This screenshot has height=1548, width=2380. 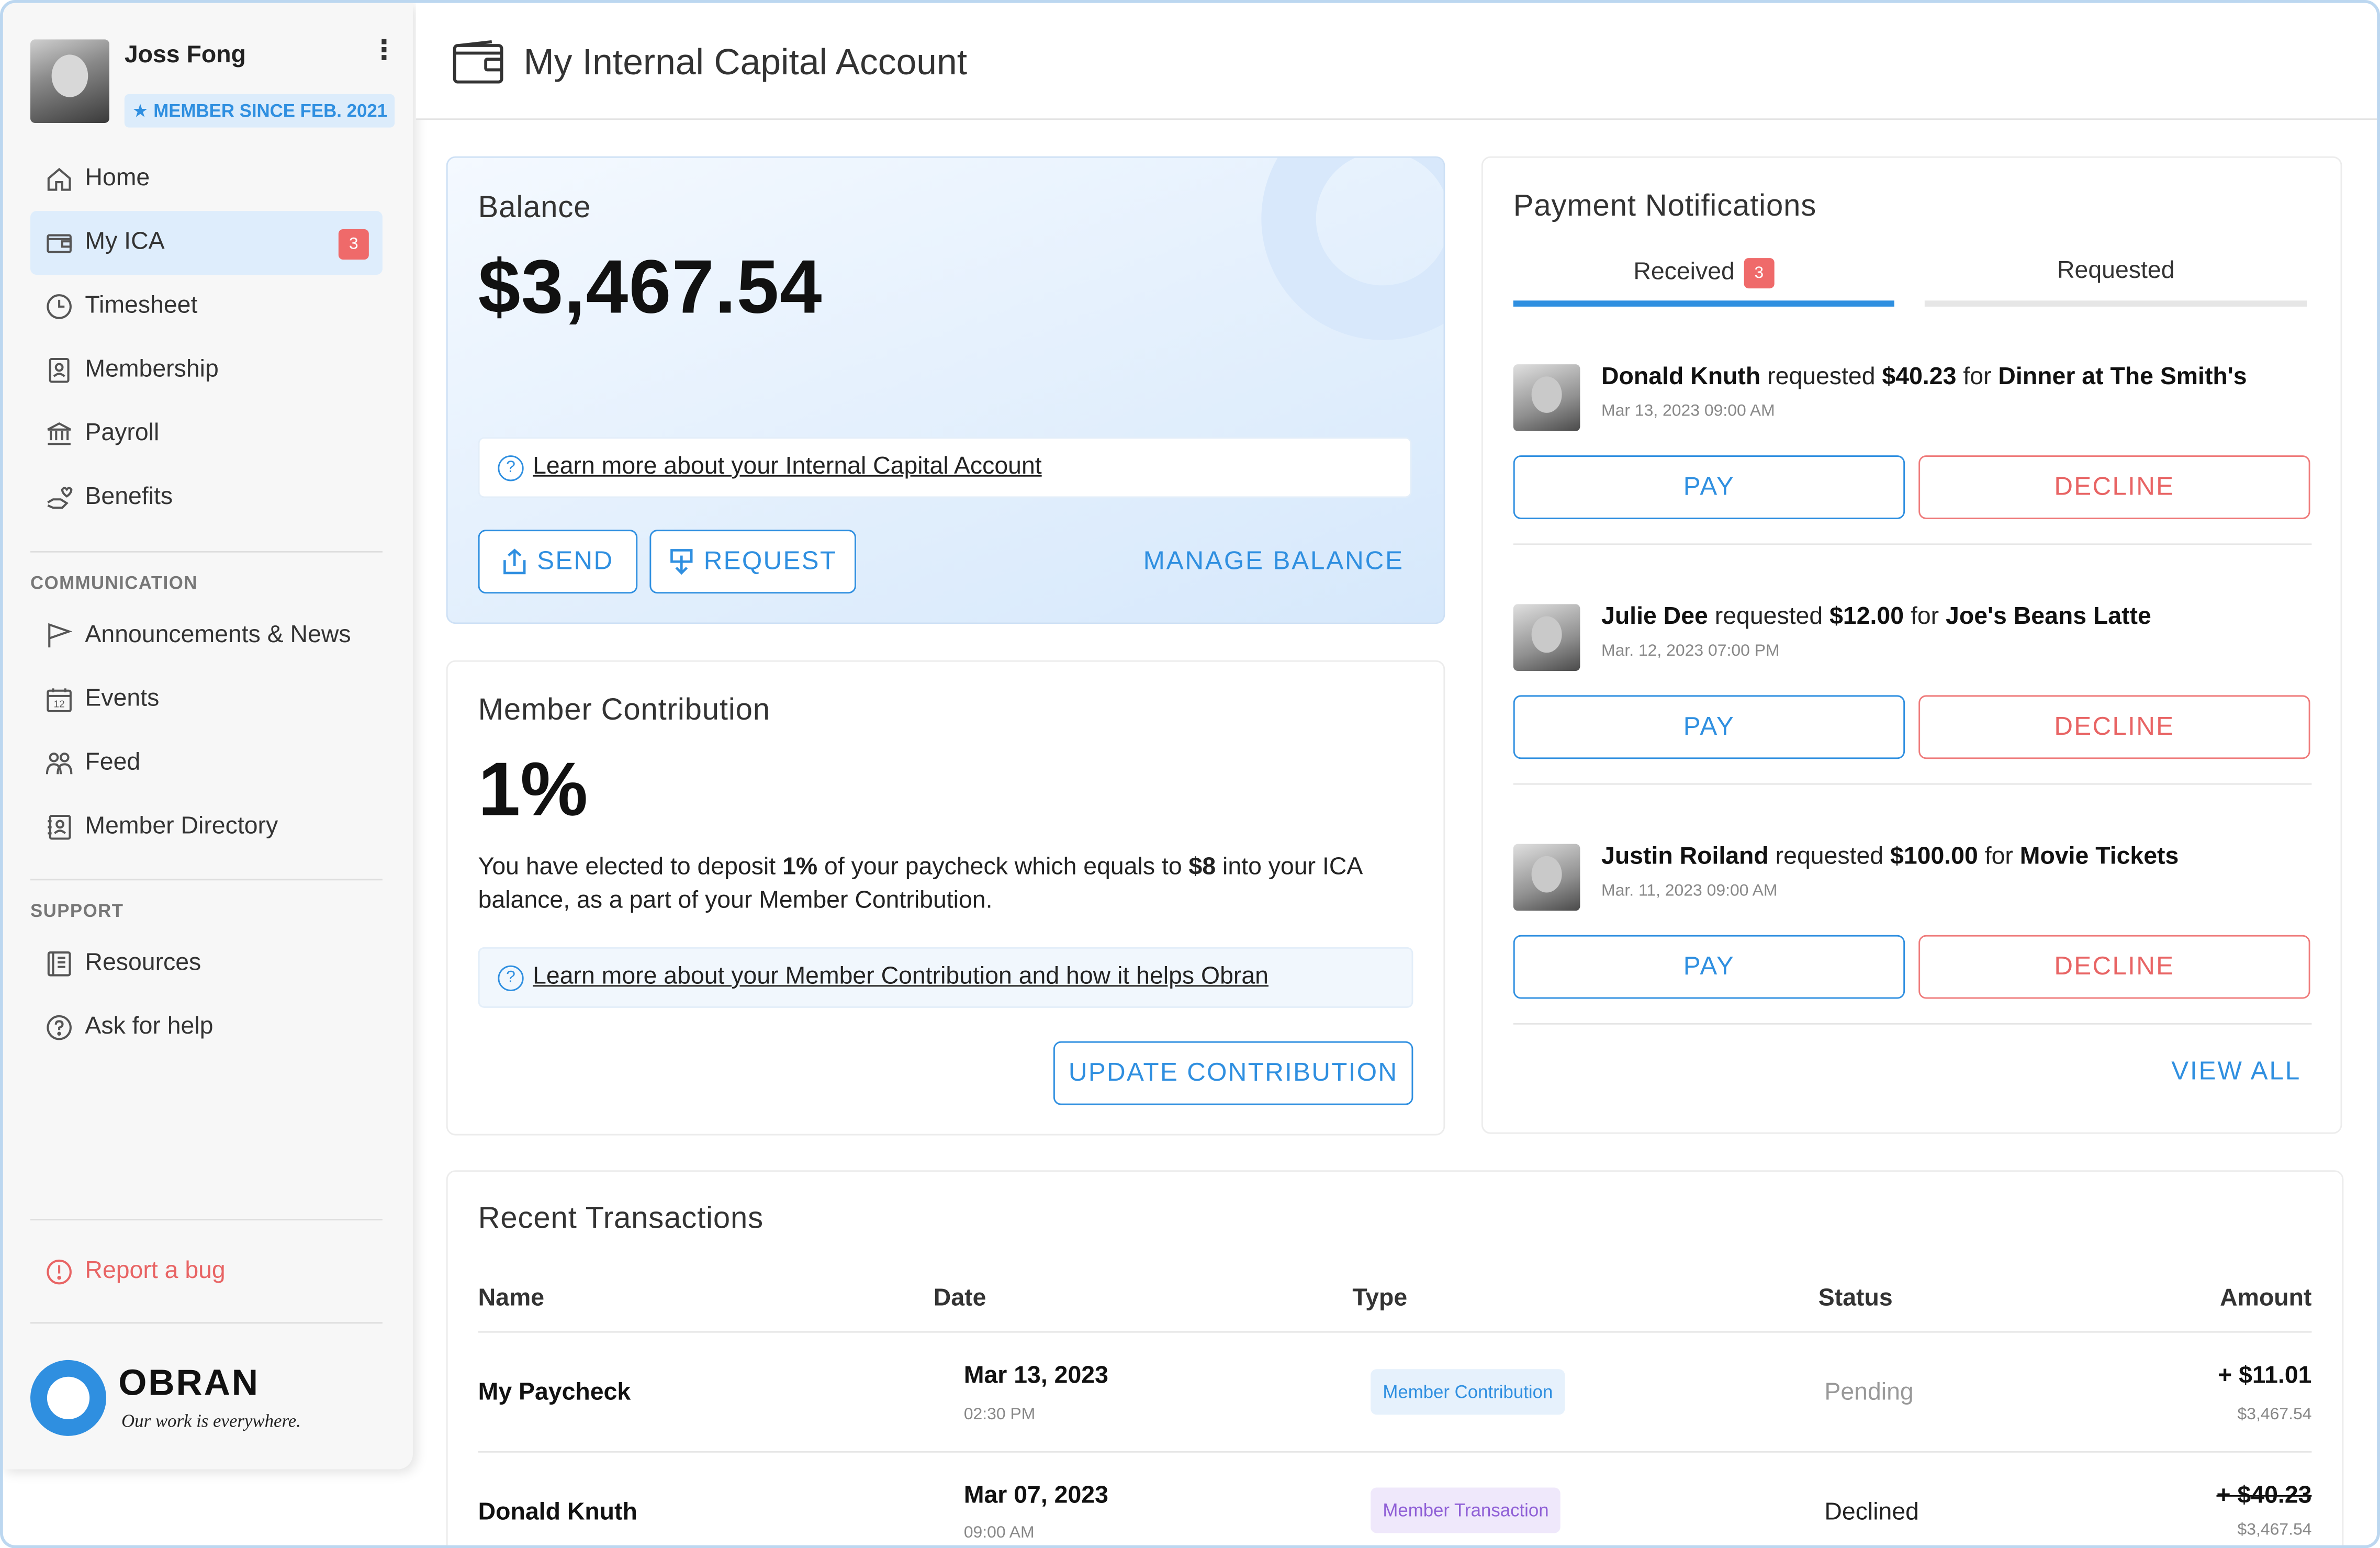 I want to click on support-nav: Resources Ask for help, so click(x=207, y=996).